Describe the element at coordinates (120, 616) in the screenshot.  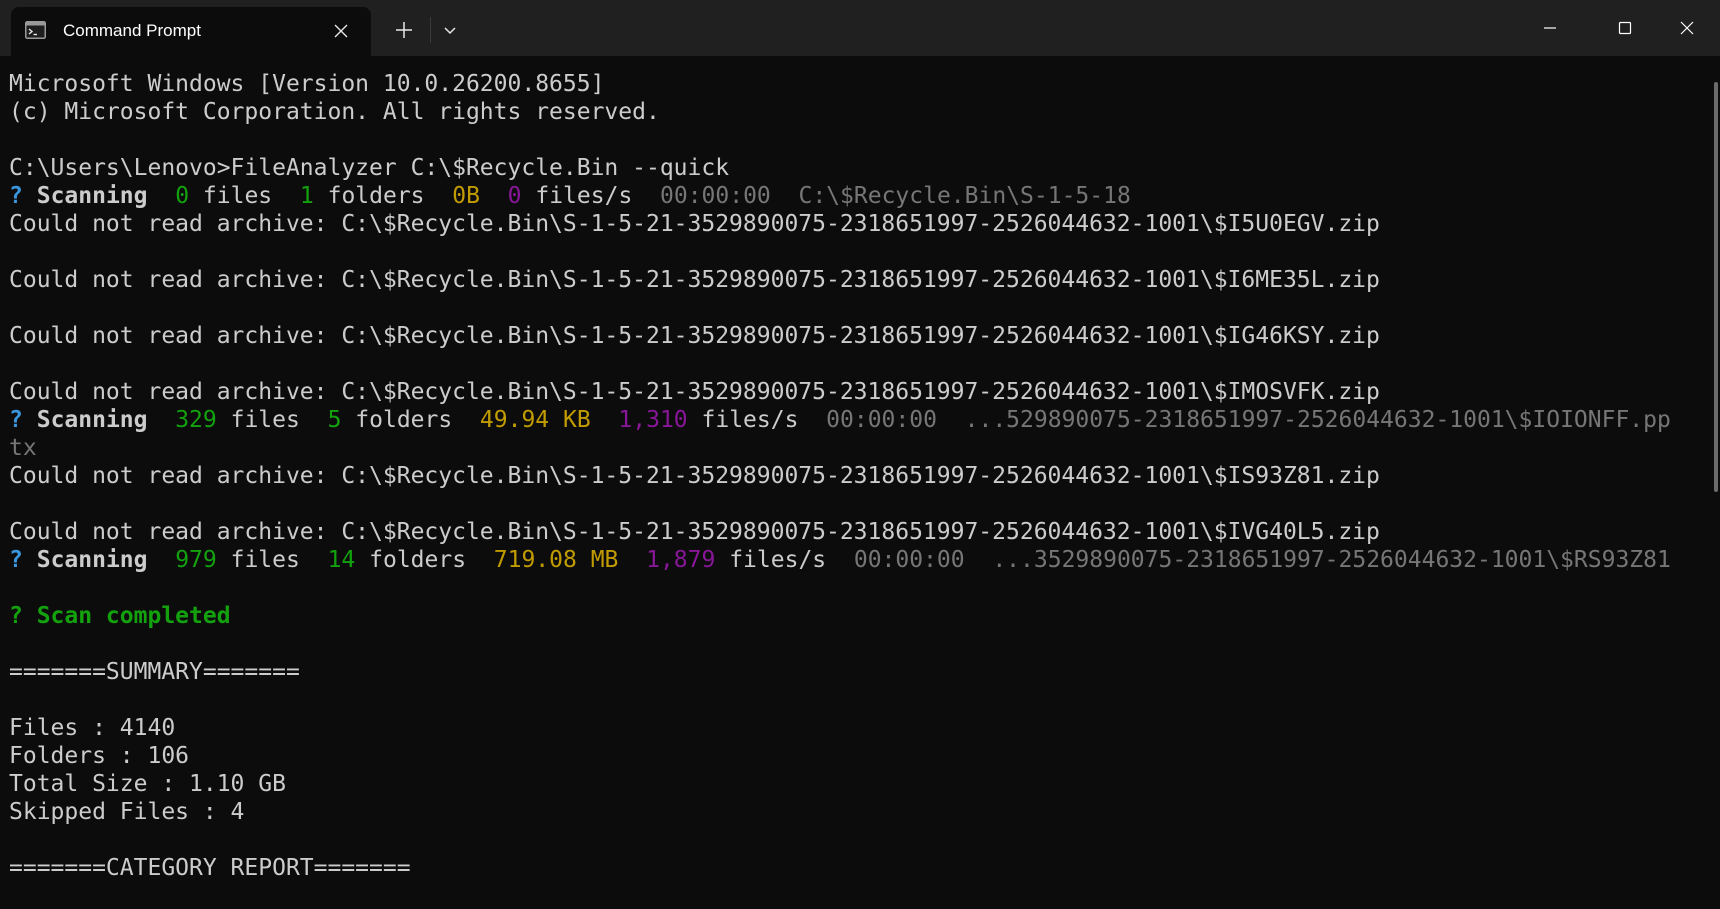
I see `scan-completed-message: ? Scan completed` at that location.